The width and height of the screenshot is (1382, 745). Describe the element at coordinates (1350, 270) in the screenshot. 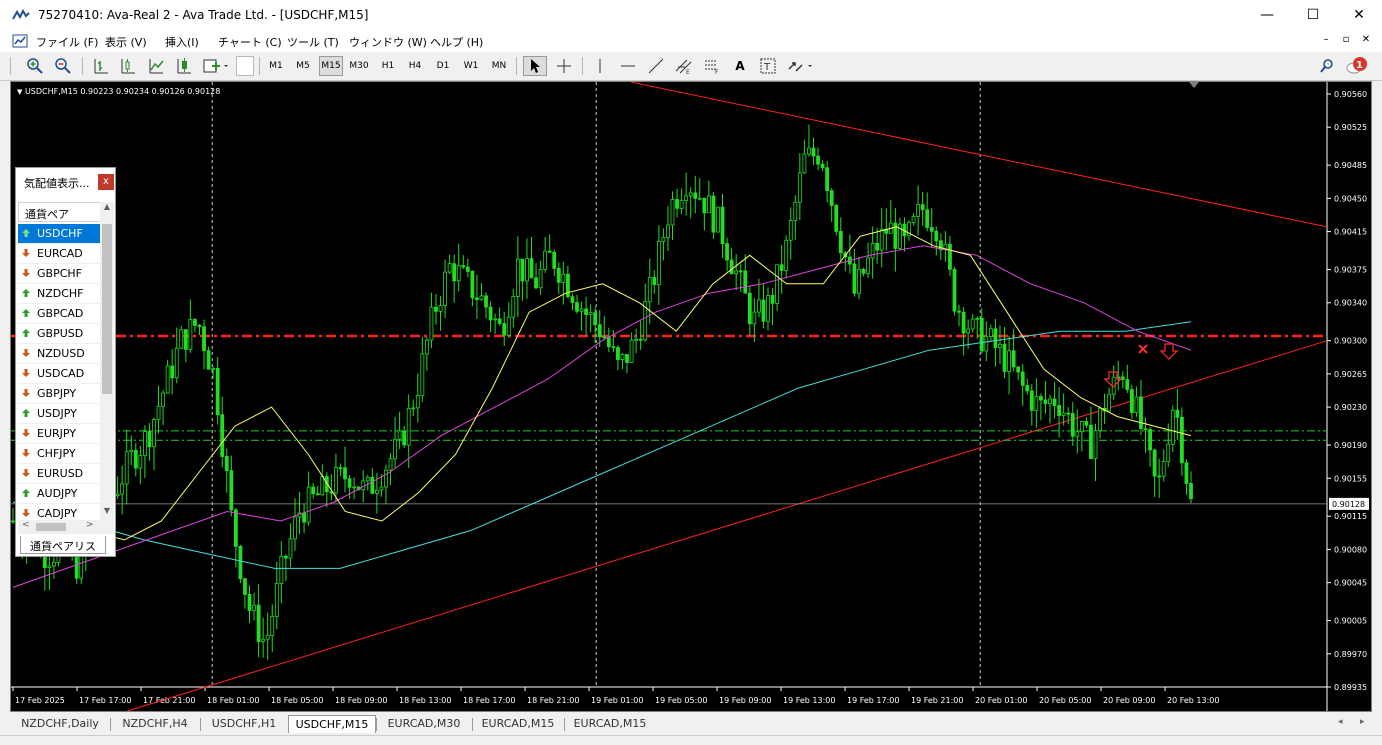

I see `price-tick-label: 0.90375` at that location.